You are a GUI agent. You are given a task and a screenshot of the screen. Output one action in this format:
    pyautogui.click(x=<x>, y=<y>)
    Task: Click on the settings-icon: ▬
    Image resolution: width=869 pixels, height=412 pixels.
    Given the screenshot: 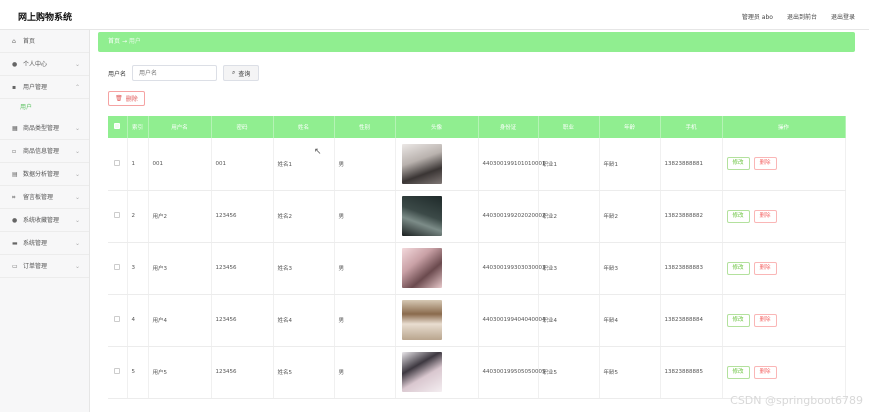 What is the action you would take?
    pyautogui.click(x=15, y=243)
    